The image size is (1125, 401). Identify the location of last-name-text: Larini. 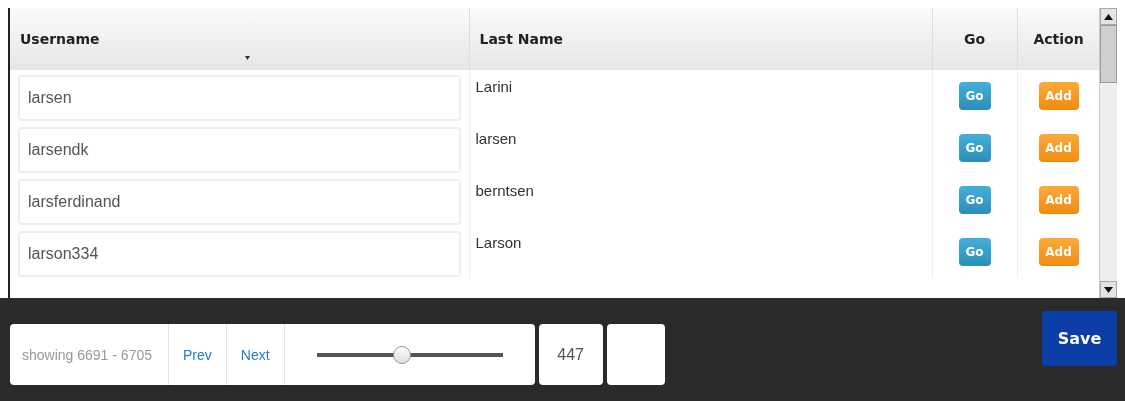
(494, 86).